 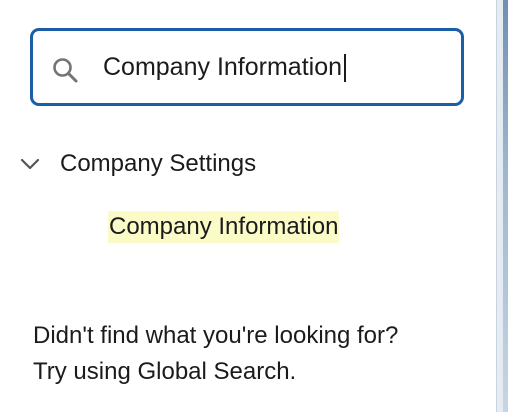 I want to click on help-line-2: Try using Global Search., so click(x=165, y=371).